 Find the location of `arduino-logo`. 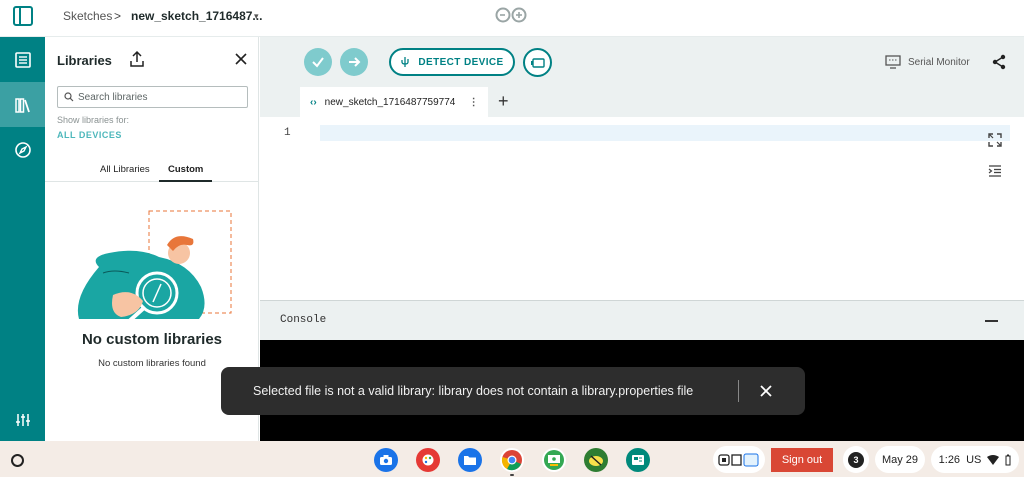

arduino-logo is located at coordinates (512, 17).